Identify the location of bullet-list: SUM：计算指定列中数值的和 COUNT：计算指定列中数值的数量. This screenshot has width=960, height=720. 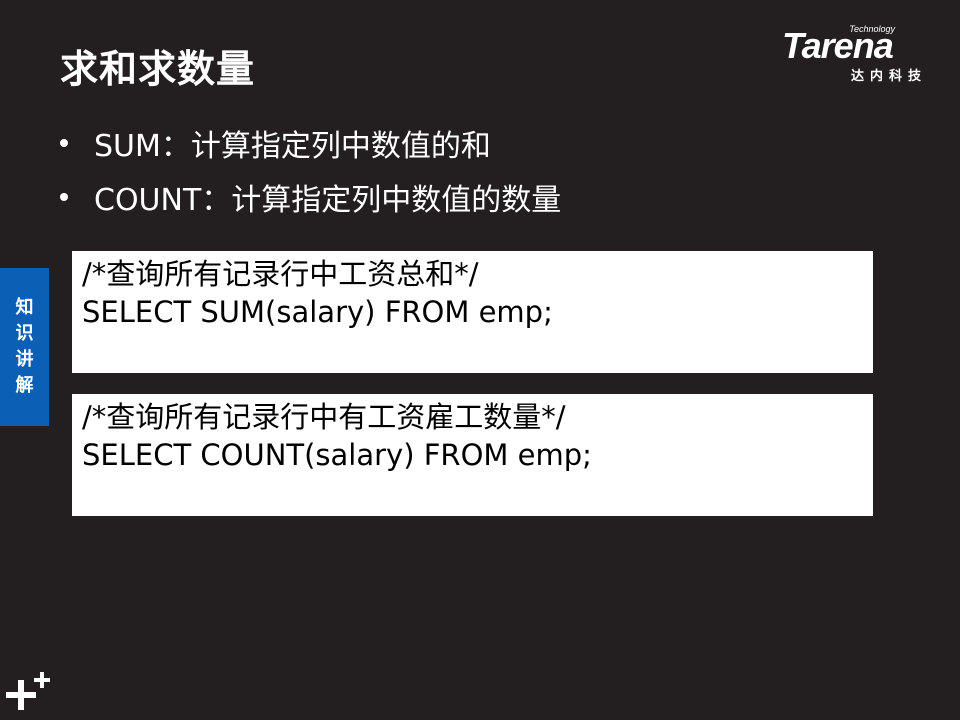
(310, 170).